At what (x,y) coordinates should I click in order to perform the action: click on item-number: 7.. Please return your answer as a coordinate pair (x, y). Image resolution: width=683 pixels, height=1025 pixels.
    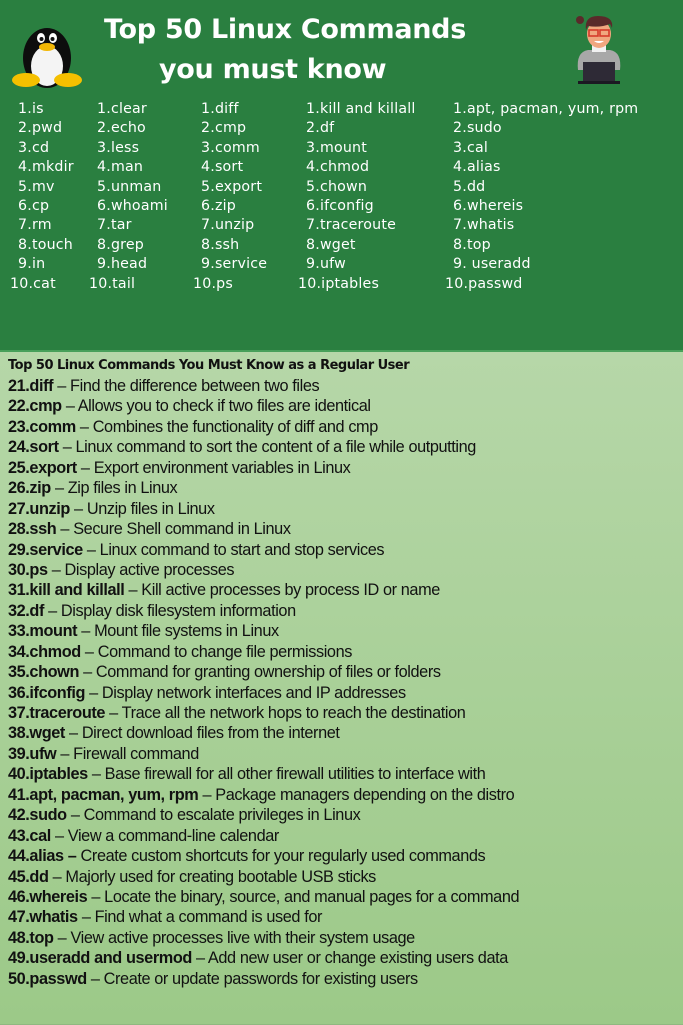
    Looking at the image, I should click on (25, 225).